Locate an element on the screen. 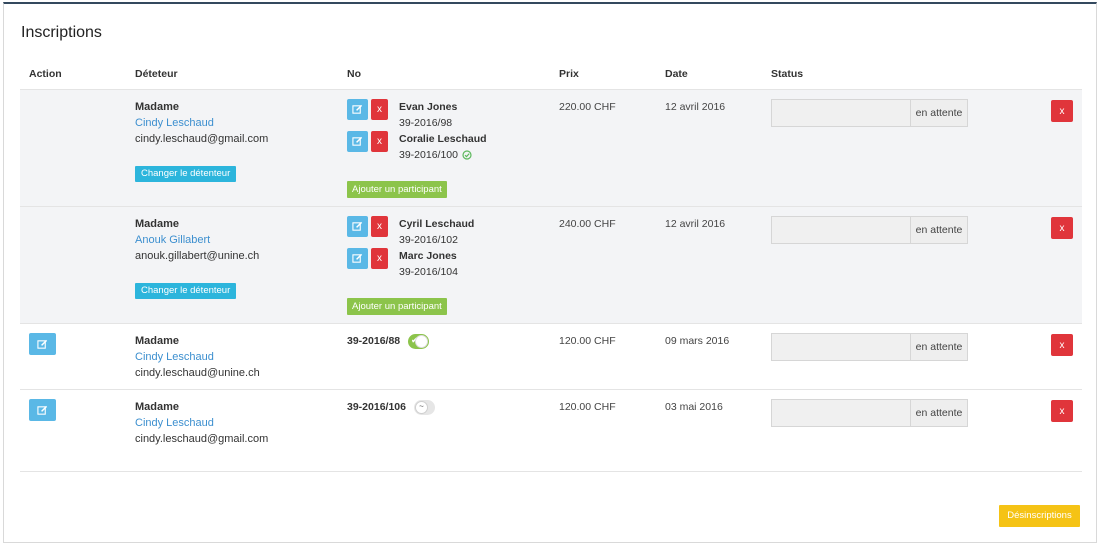  header-status: Status is located at coordinates (787, 74).